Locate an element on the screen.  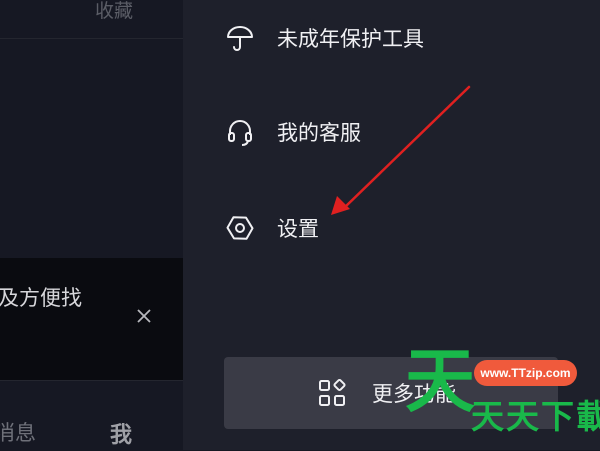
ttzip-watermark: 天 www.TTzip.com 天天下載 is located at coordinates (502, 396).